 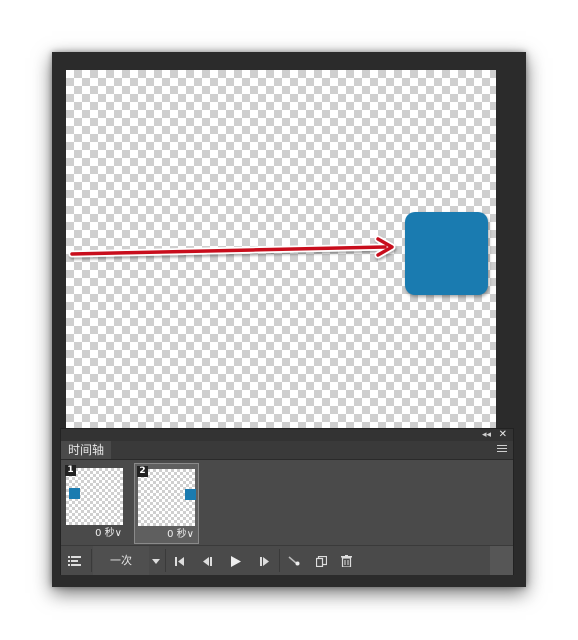 I want to click on panel-menu-icon, so click(x=502, y=449).